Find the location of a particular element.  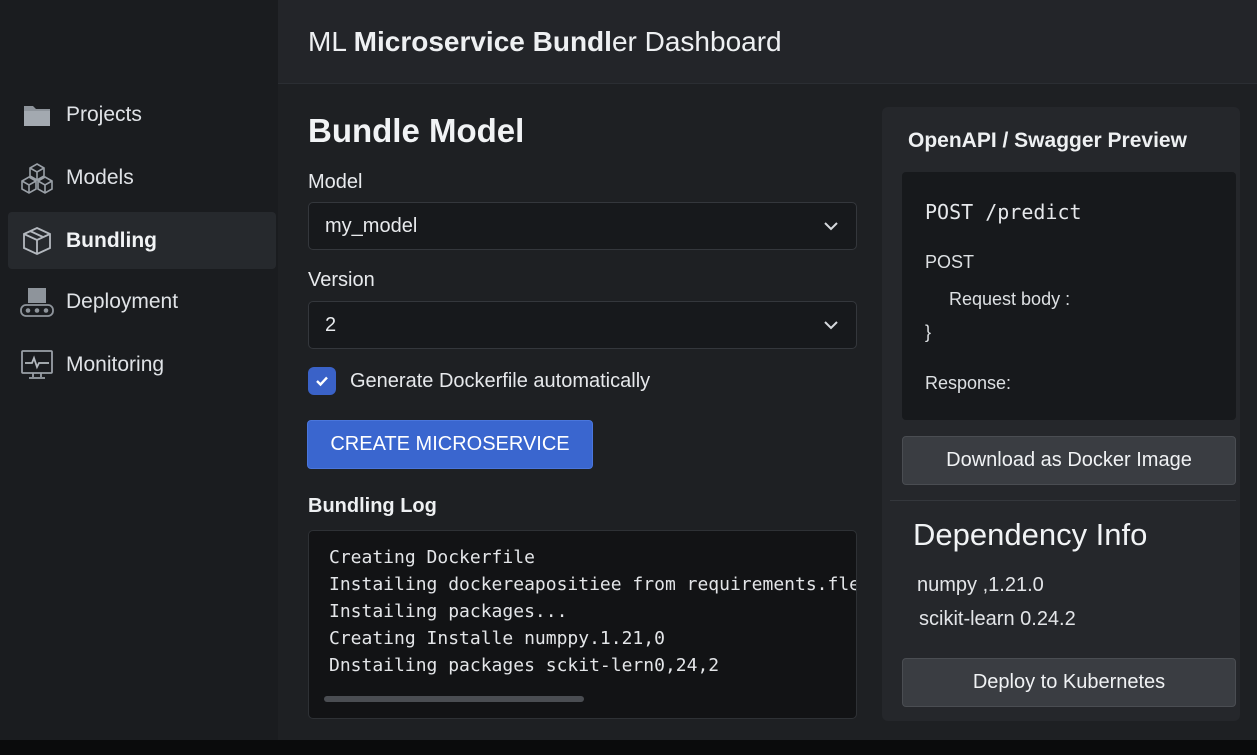

swagger-method: POST is located at coordinates (950, 262).